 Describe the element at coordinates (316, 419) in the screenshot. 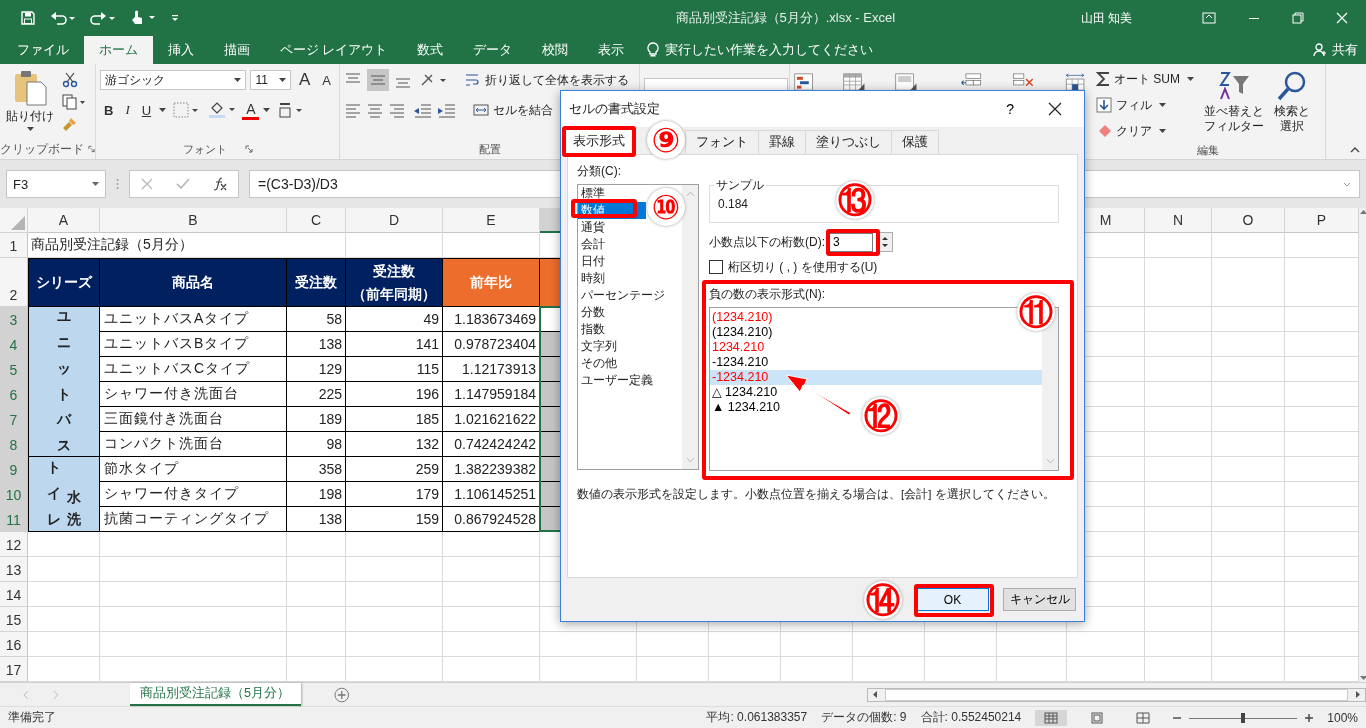

I see `table-cell: 189` at that location.